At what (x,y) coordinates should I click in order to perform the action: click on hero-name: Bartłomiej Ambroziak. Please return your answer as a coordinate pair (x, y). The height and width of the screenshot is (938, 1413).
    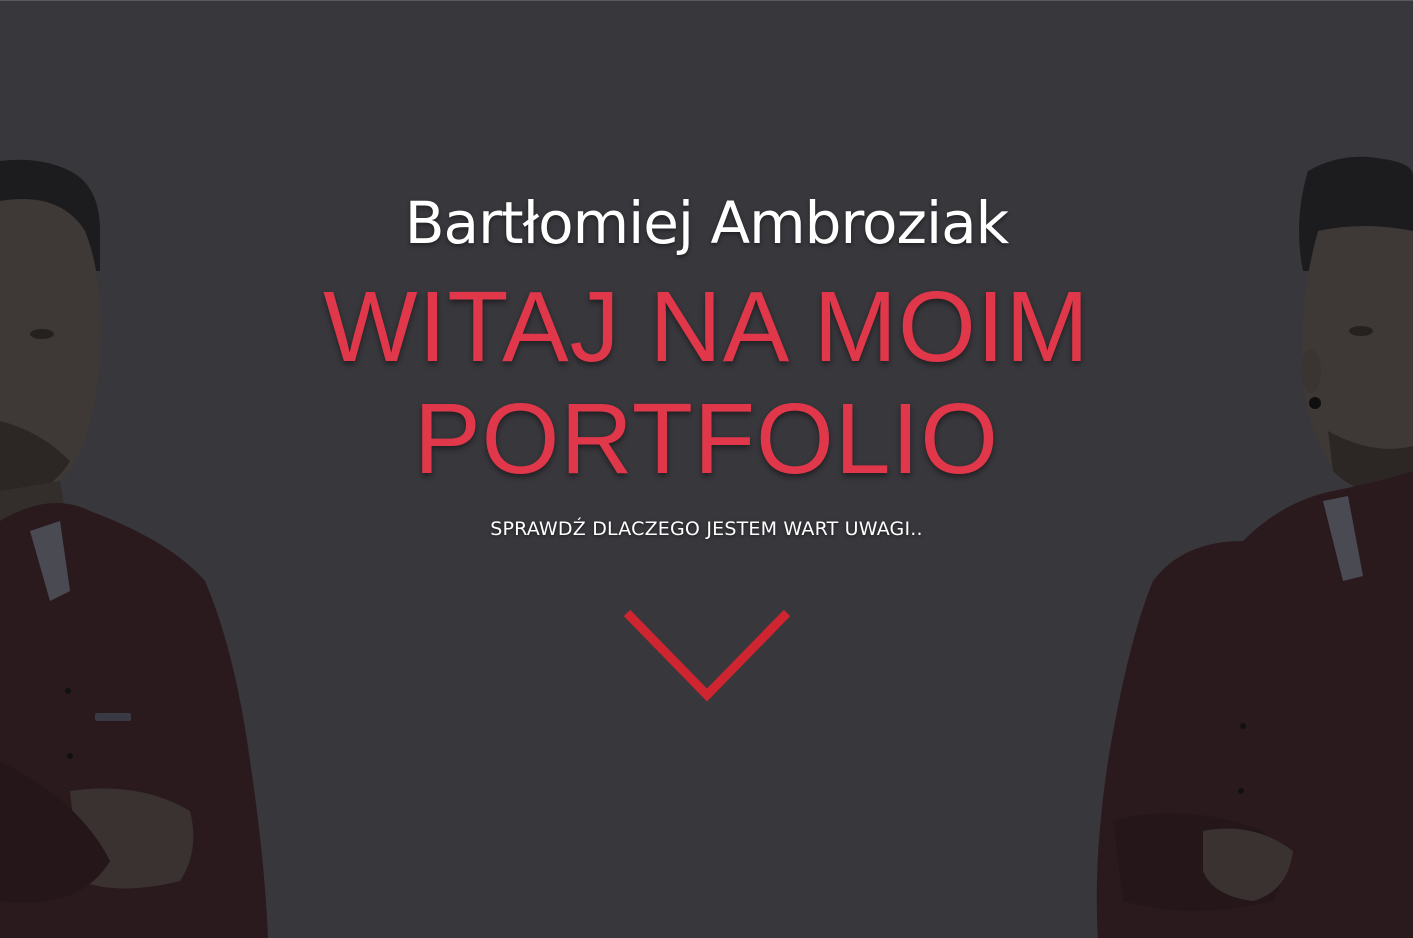
    Looking at the image, I should click on (706, 223).